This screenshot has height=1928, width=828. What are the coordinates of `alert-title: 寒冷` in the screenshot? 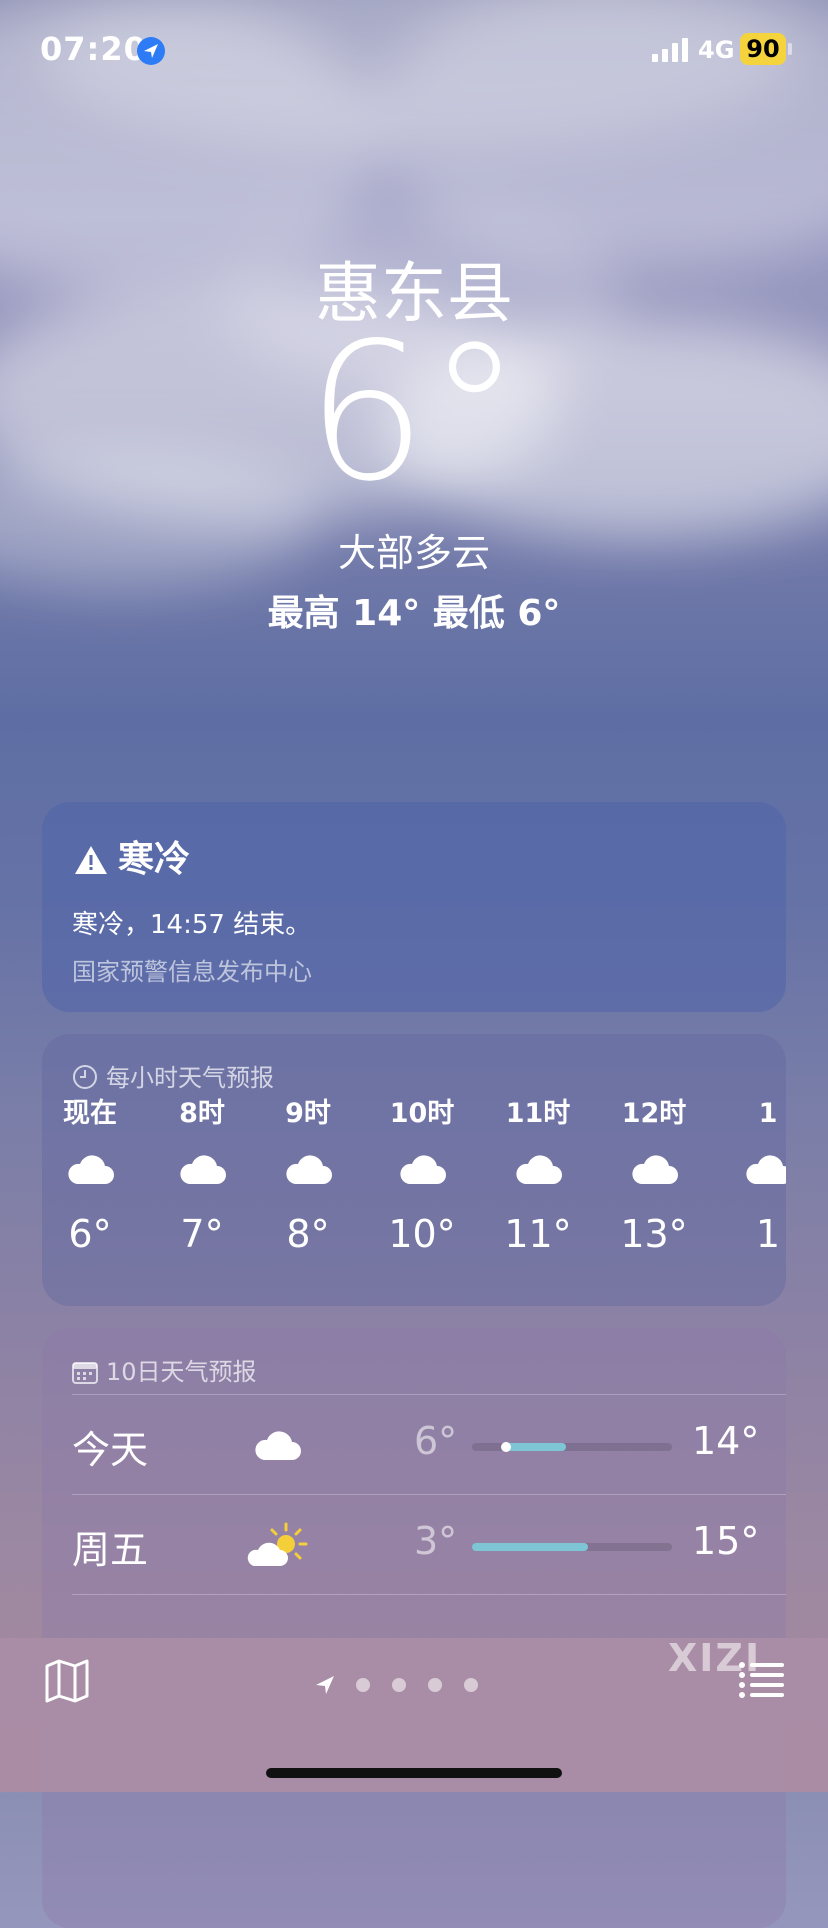 It's located at (154, 859).